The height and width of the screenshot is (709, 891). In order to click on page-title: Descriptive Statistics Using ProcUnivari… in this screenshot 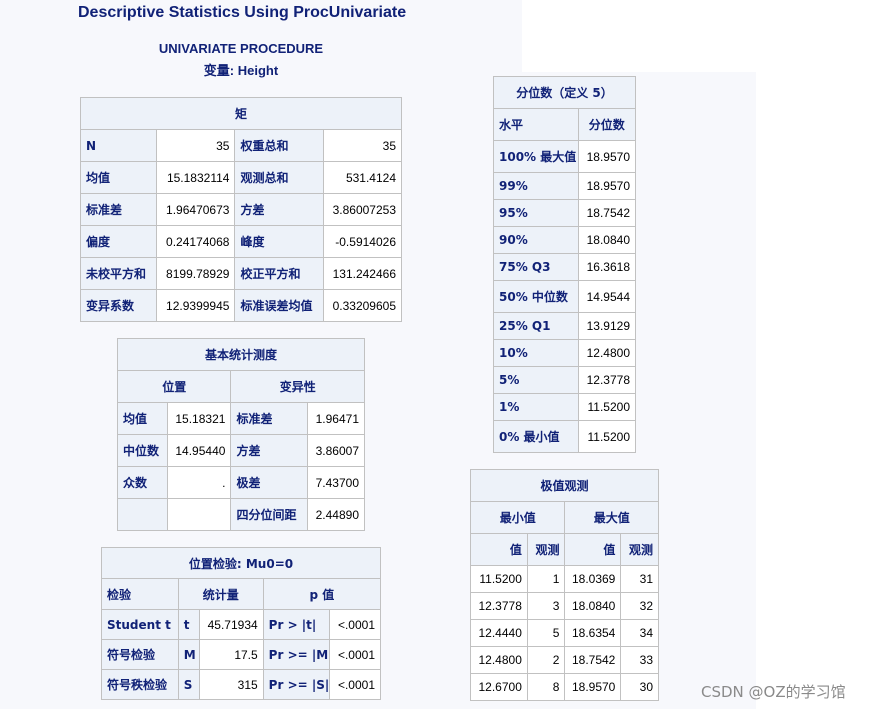, I will do `click(242, 12)`.